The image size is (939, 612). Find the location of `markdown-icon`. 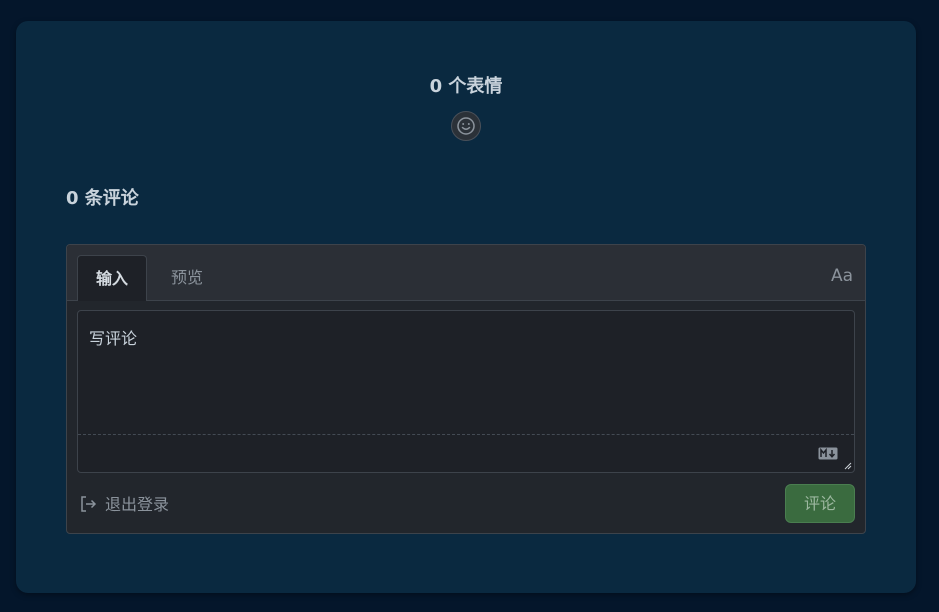

markdown-icon is located at coordinates (828, 453).